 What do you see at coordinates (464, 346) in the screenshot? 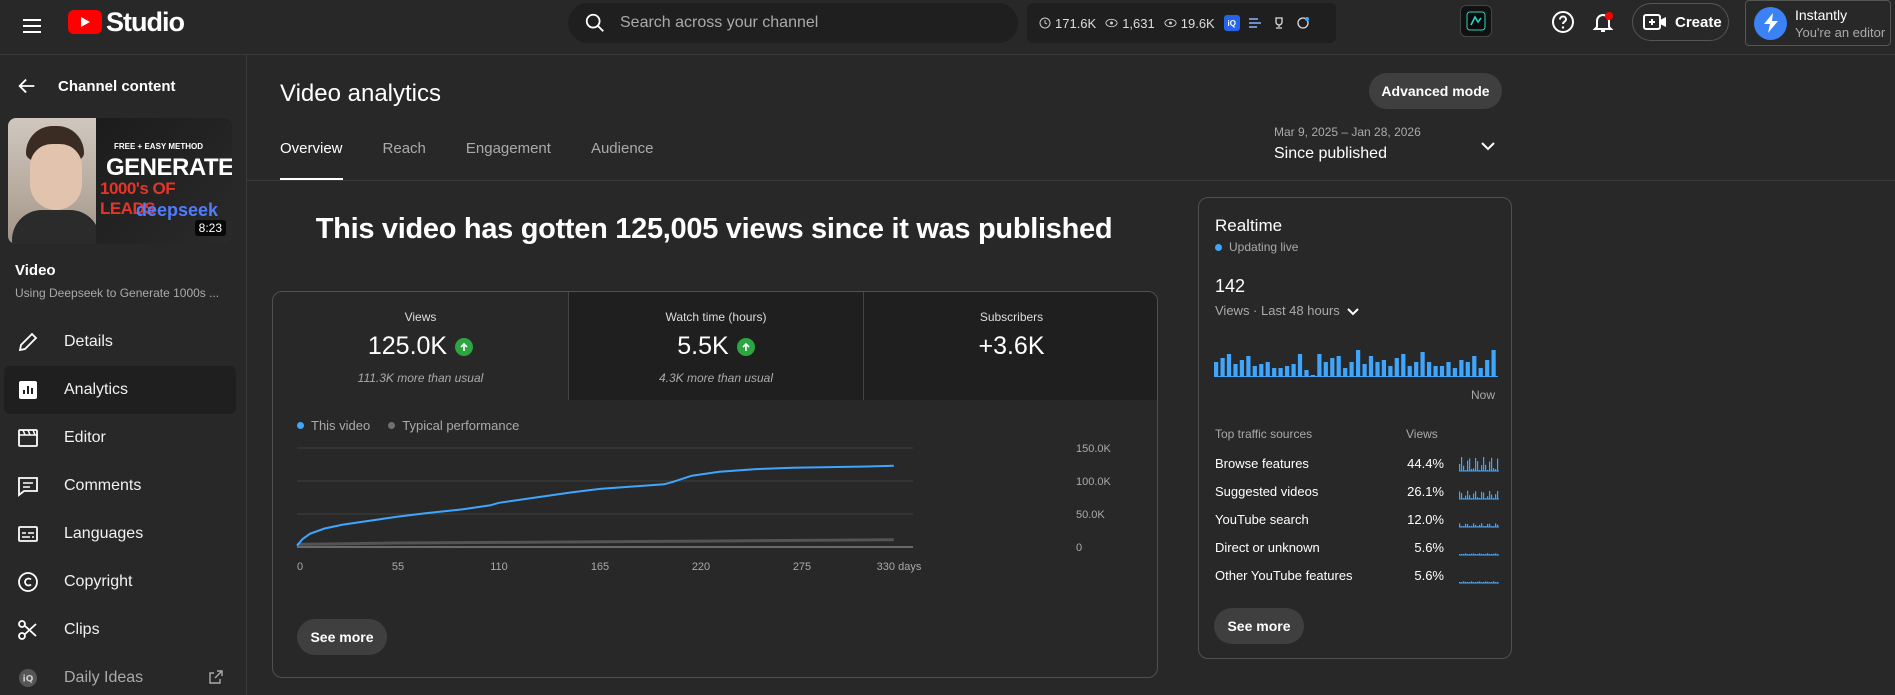
I see `trend-up-icon` at bounding box center [464, 346].